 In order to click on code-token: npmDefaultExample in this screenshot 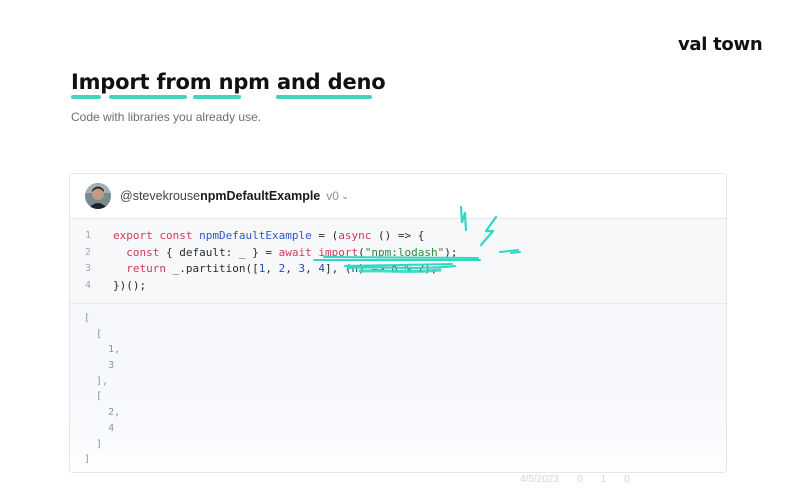, I will do `click(255, 235)`.